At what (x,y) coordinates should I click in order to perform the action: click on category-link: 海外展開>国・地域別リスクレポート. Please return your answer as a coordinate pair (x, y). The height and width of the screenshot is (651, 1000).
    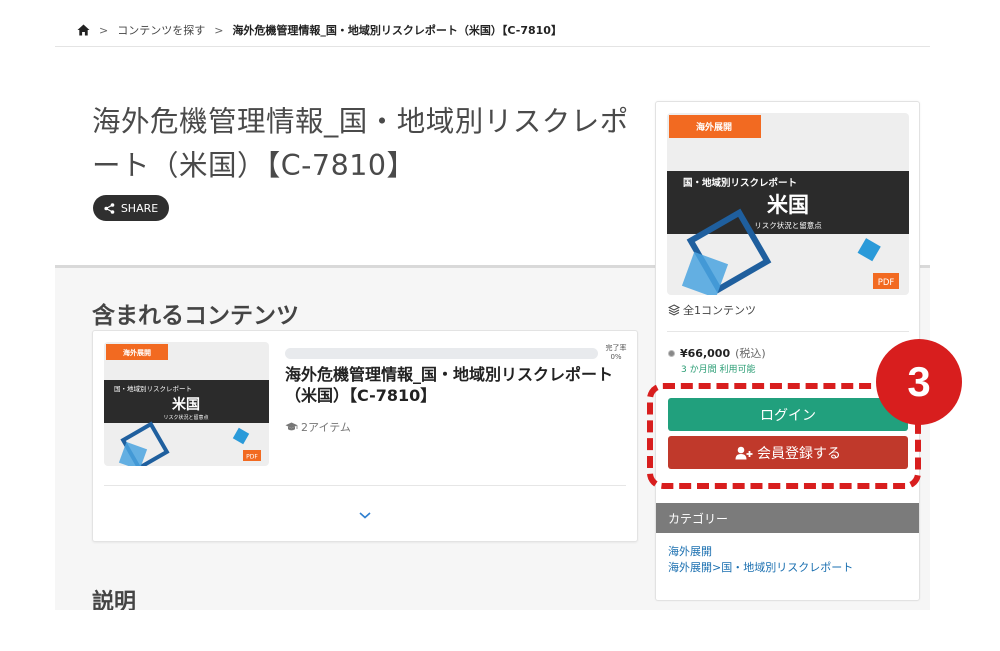
    Looking at the image, I should click on (760, 568).